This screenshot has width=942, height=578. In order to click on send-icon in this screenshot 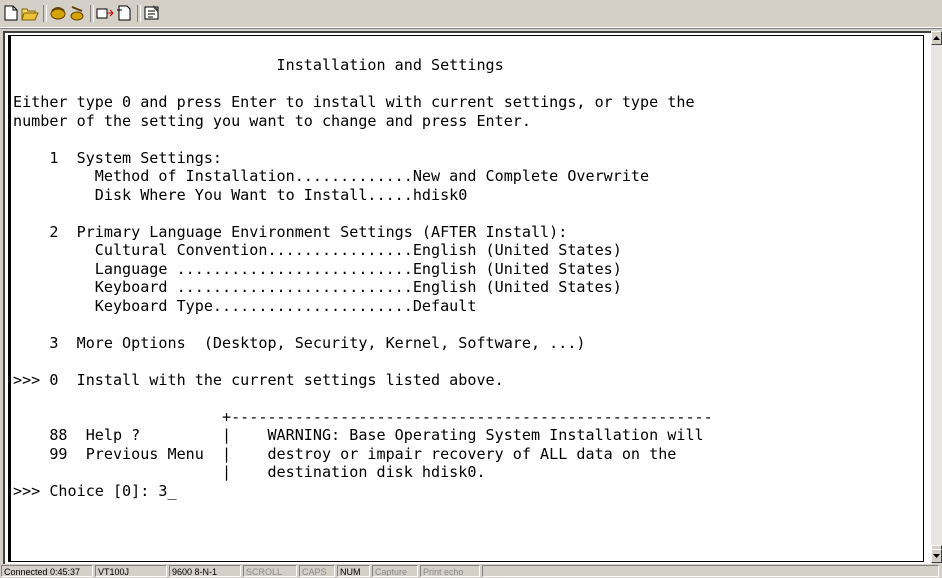, I will do `click(105, 13)`.